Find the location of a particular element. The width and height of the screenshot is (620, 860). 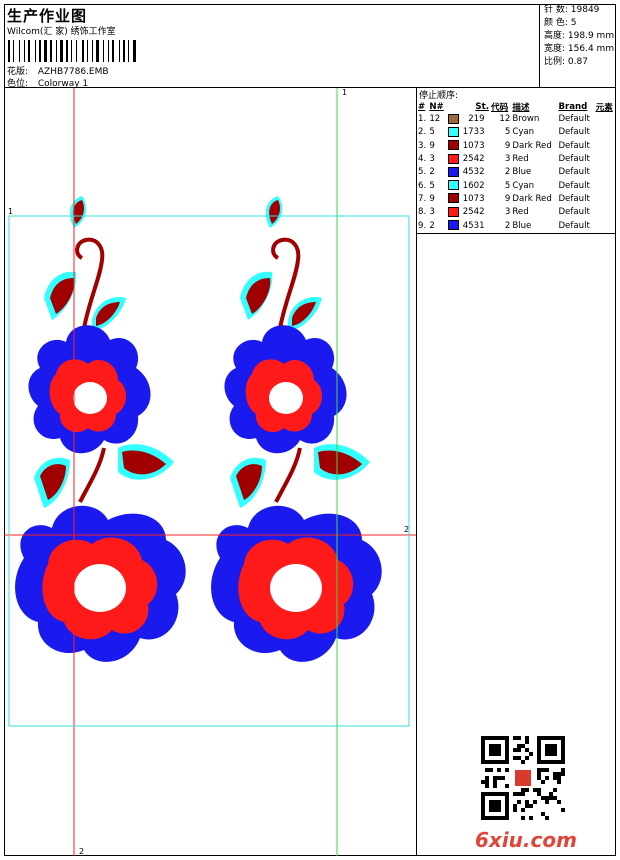

idx-cell: 2. is located at coordinates (422, 132).